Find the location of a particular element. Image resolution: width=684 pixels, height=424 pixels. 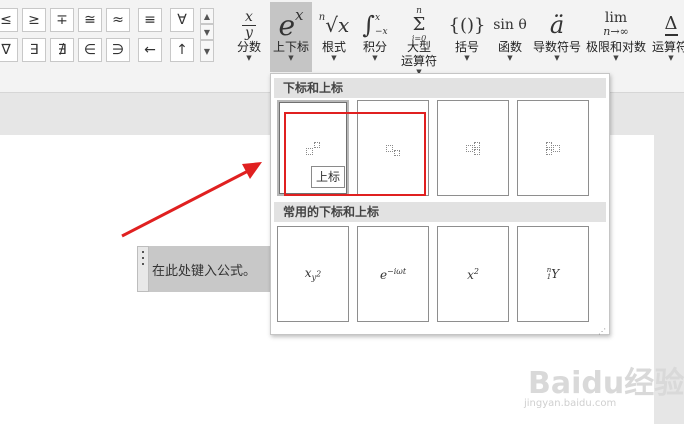

symbol-equiv: ≡ is located at coordinates (150, 20).